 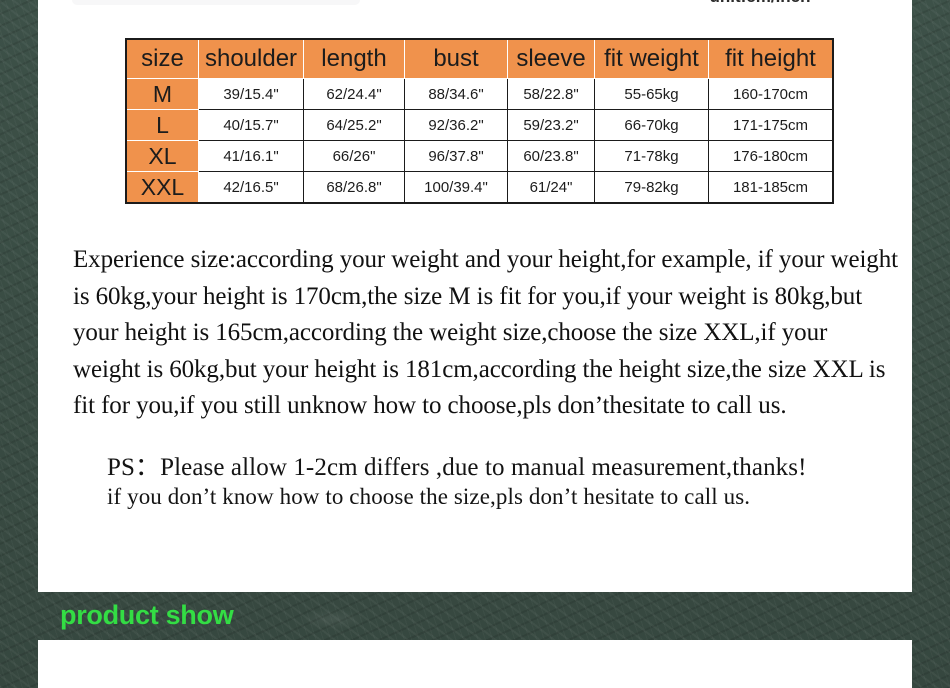 I want to click on cell-fit-weight: 55-65kg, so click(x=651, y=94).